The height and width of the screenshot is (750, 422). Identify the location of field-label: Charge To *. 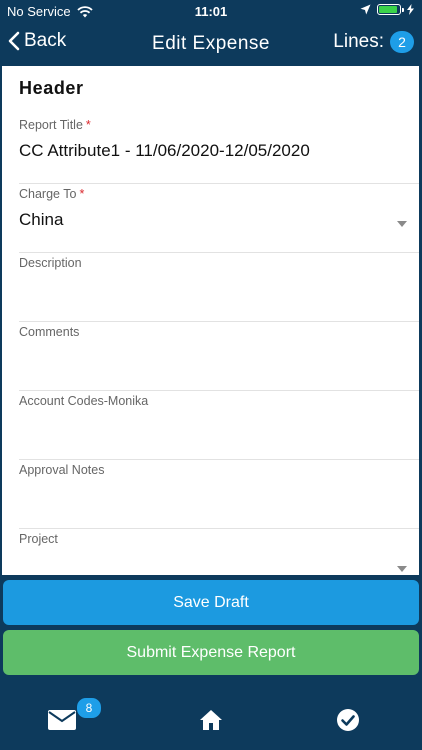
(52, 194).